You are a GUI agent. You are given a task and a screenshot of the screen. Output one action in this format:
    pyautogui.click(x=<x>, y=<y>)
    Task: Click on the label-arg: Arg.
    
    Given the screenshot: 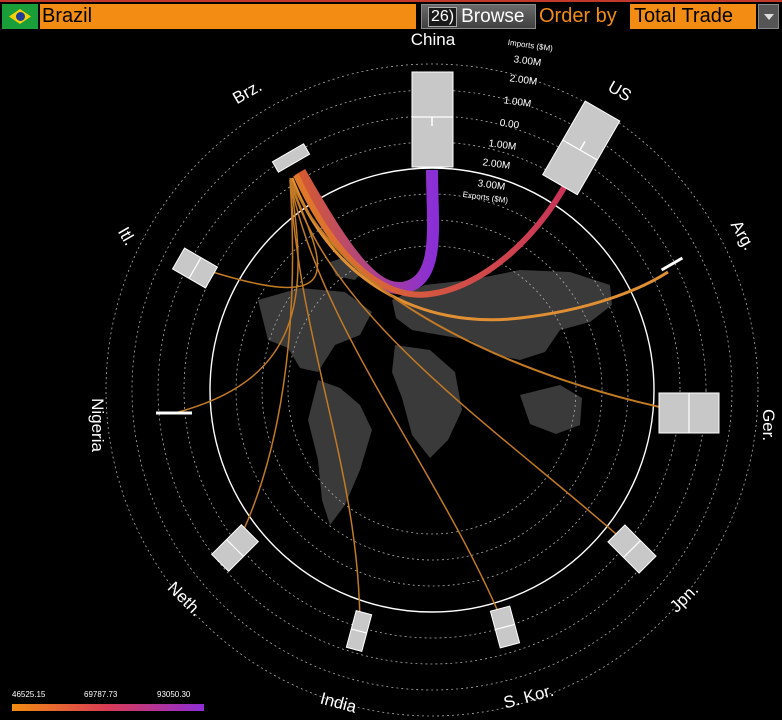 What is the action you would take?
    pyautogui.click(x=743, y=235)
    